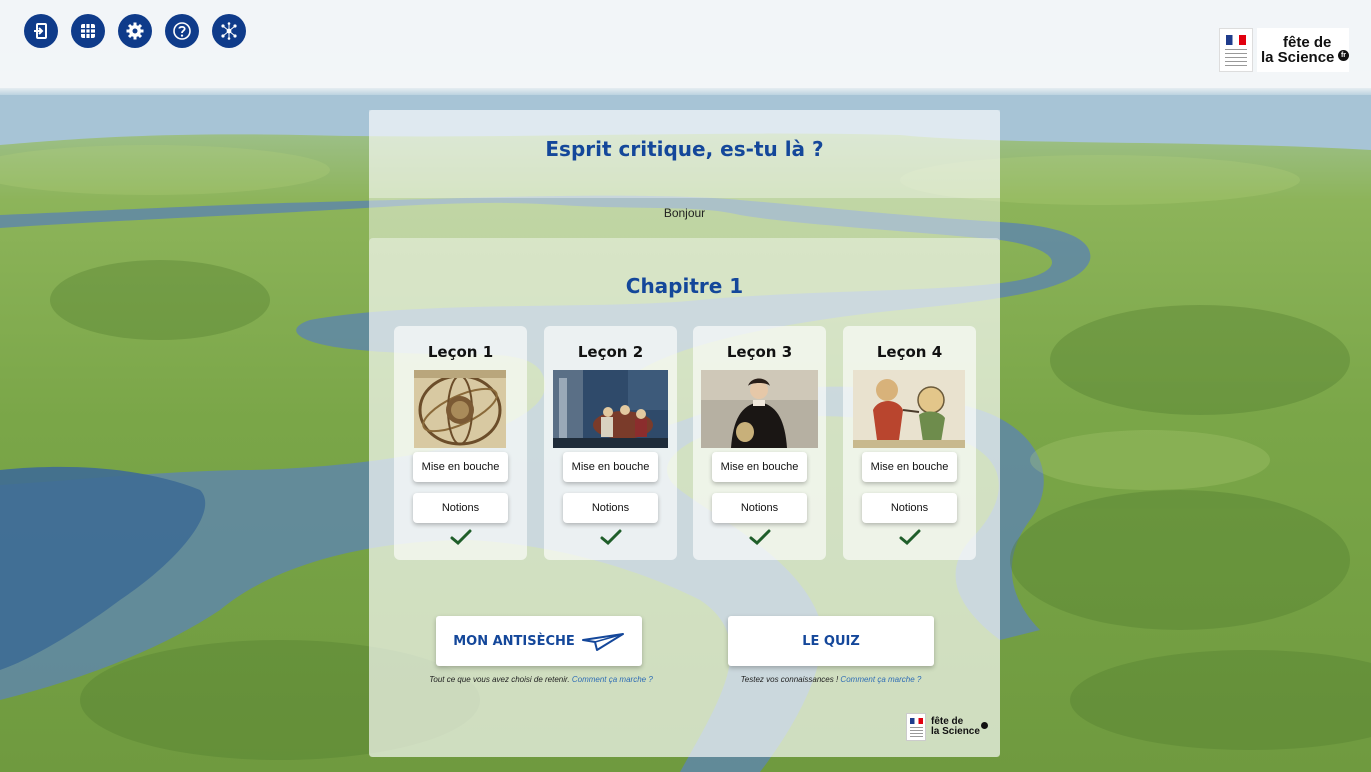  I want to click on paper-plane-icon, so click(602, 642).